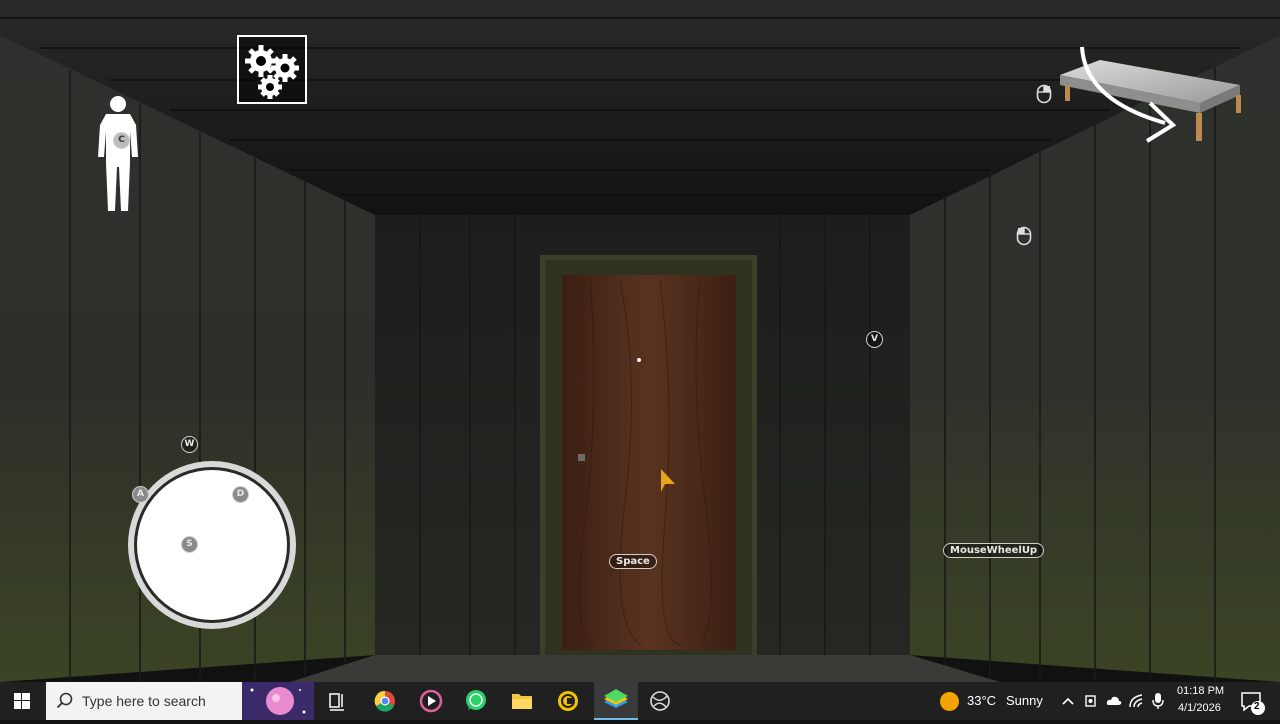  What do you see at coordinates (616, 698) in the screenshot?
I see `bluestacks-icon` at bounding box center [616, 698].